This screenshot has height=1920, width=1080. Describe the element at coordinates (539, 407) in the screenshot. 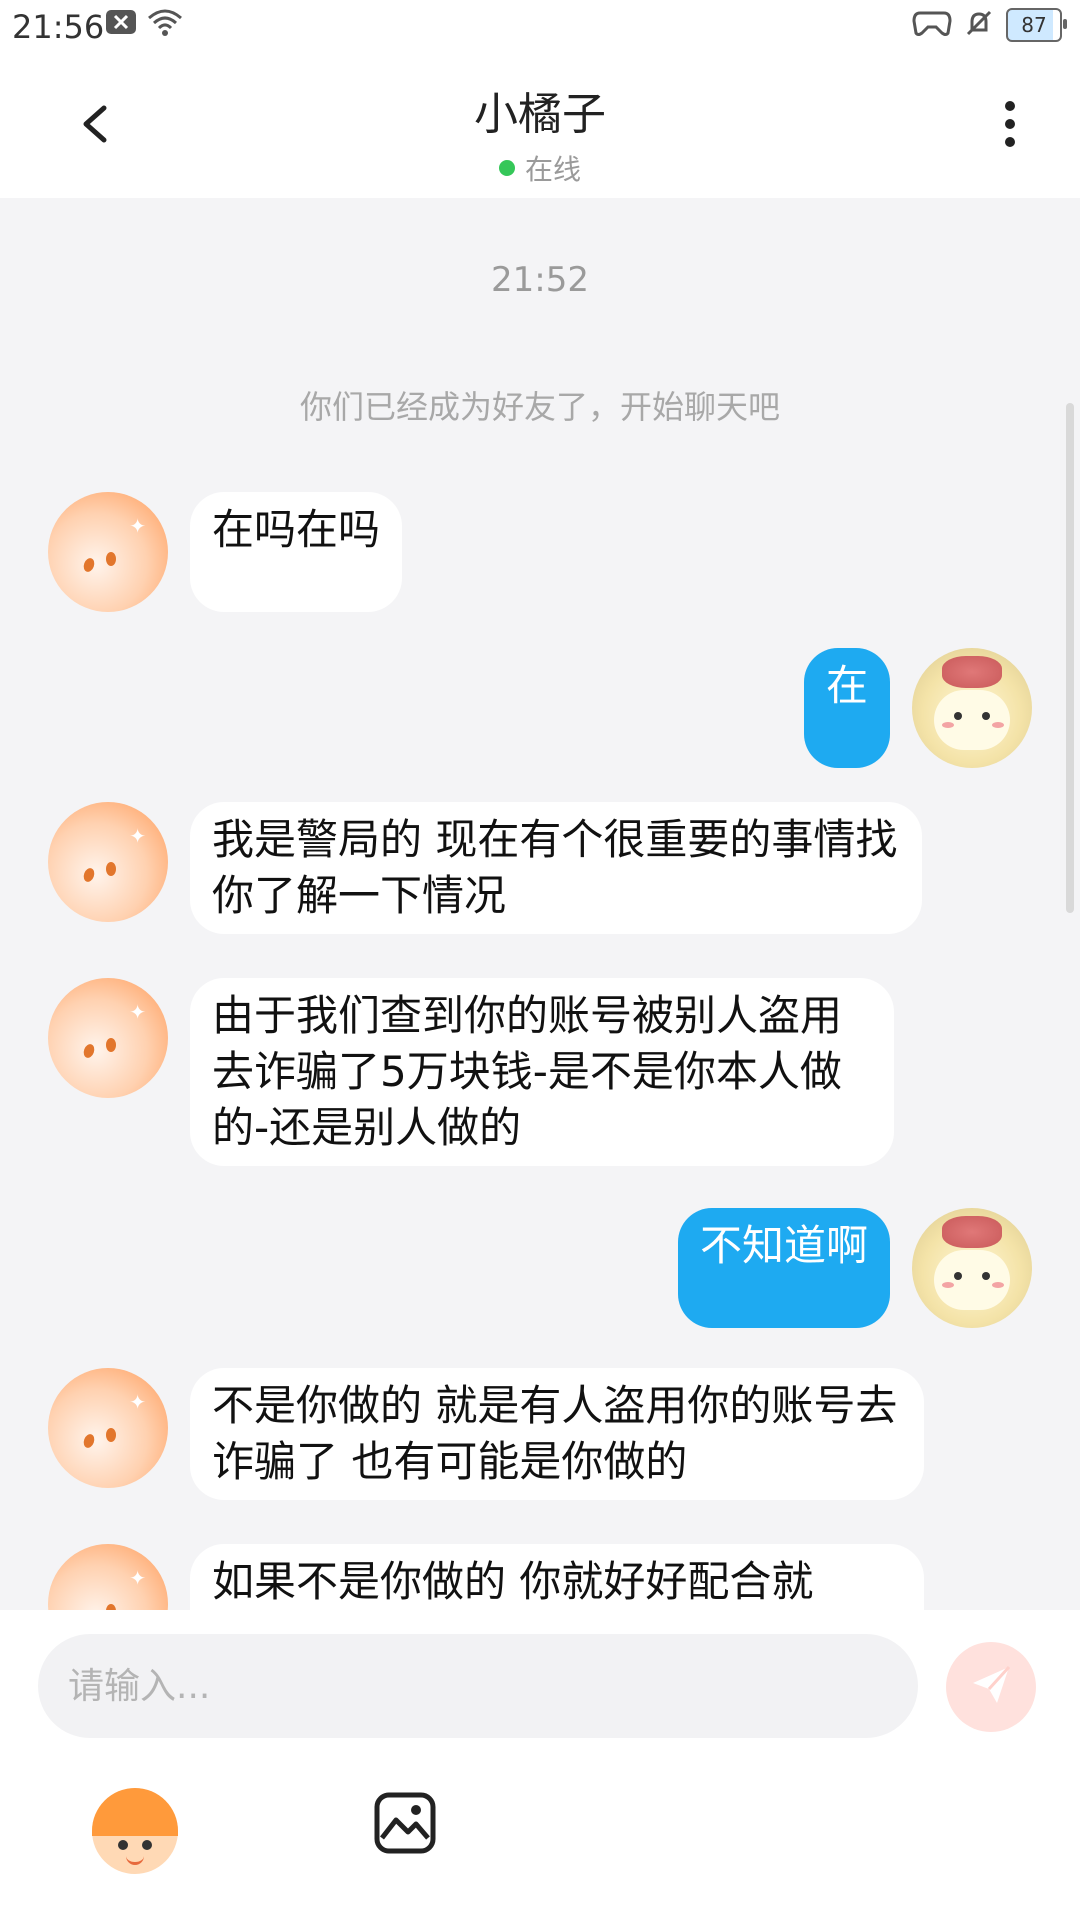

I see `system-note: 你们已经成为好友了，开始聊天吧` at that location.